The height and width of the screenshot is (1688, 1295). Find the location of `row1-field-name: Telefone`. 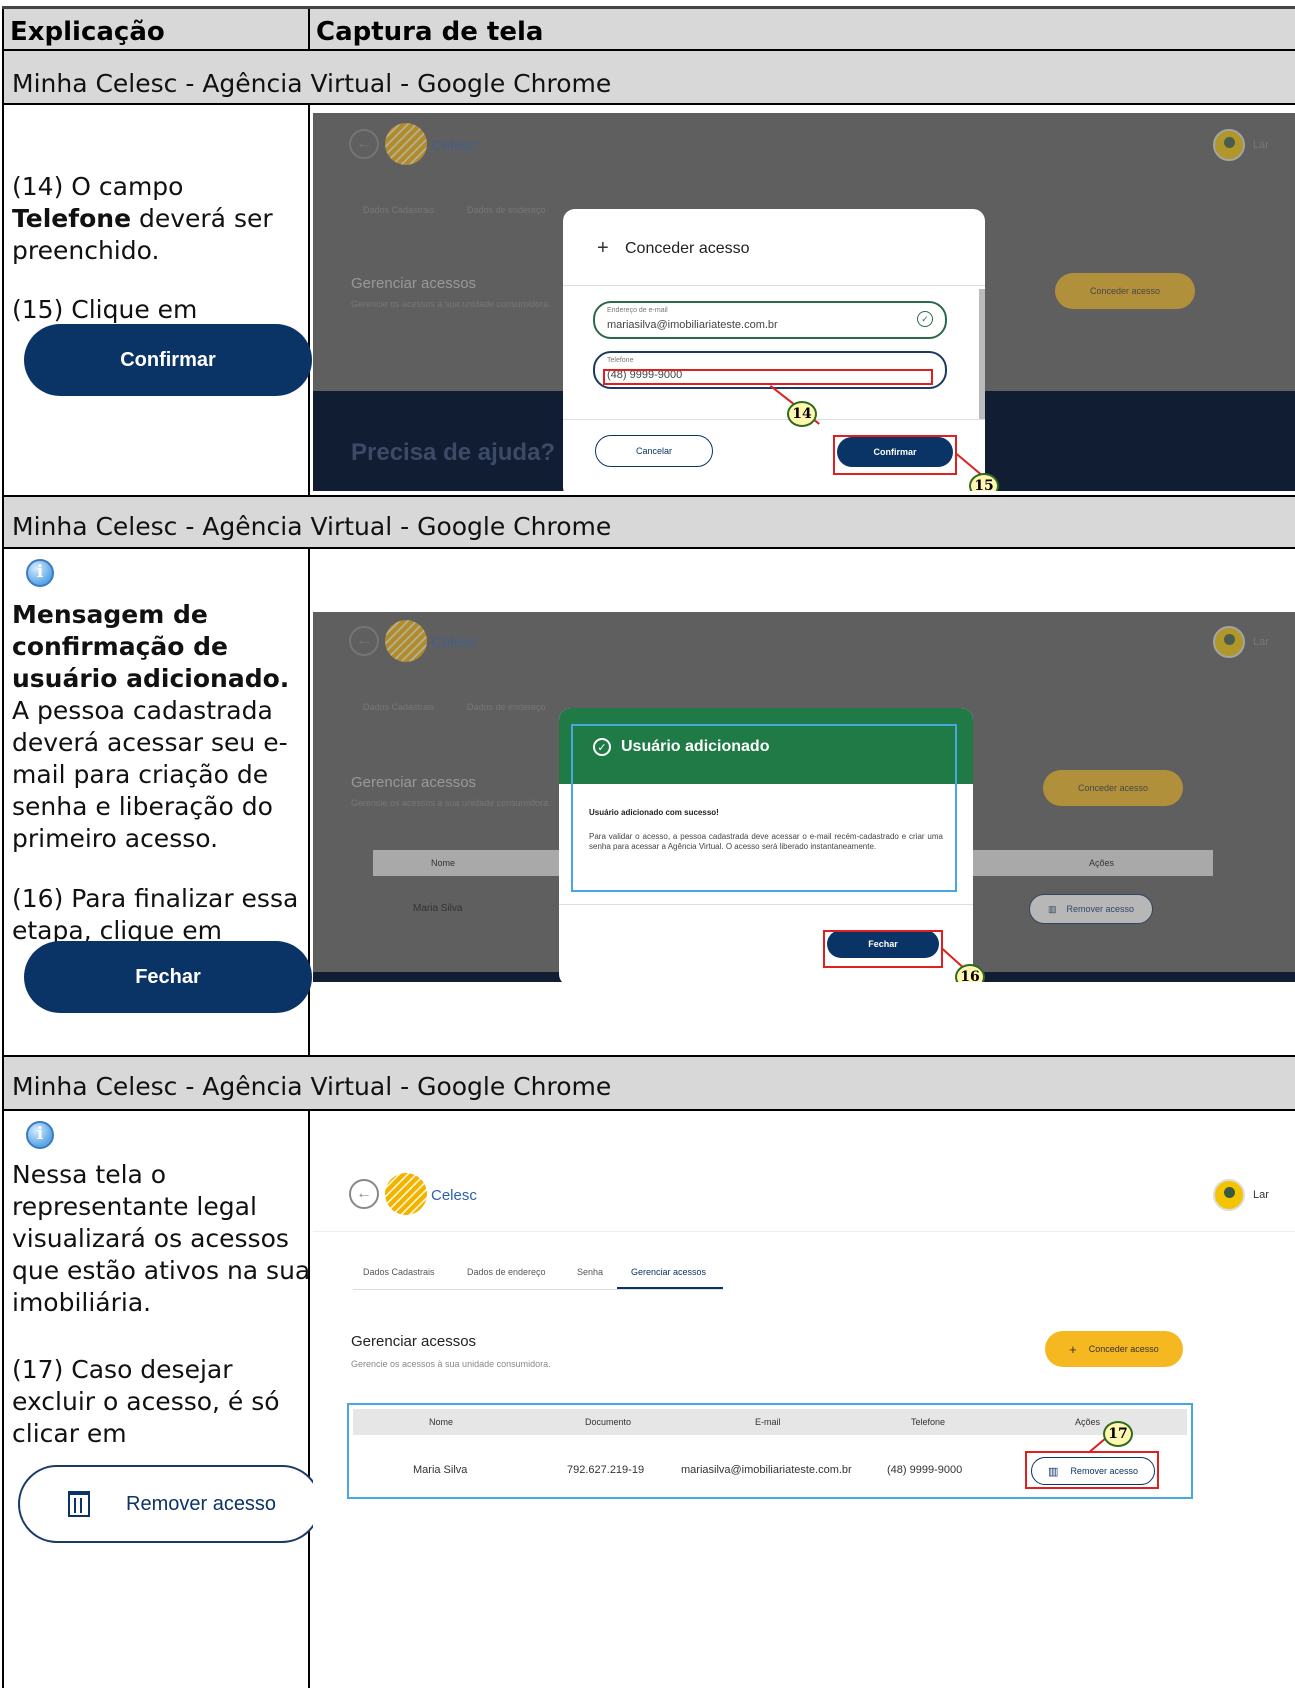

row1-field-name: Telefone is located at coordinates (72, 218).